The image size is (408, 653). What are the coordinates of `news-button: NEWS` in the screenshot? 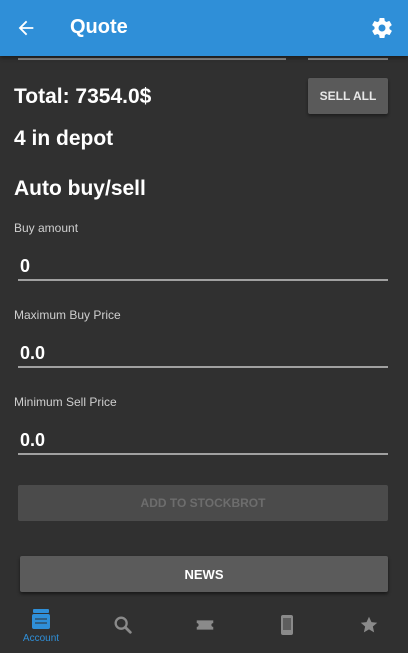 It's located at (204, 574).